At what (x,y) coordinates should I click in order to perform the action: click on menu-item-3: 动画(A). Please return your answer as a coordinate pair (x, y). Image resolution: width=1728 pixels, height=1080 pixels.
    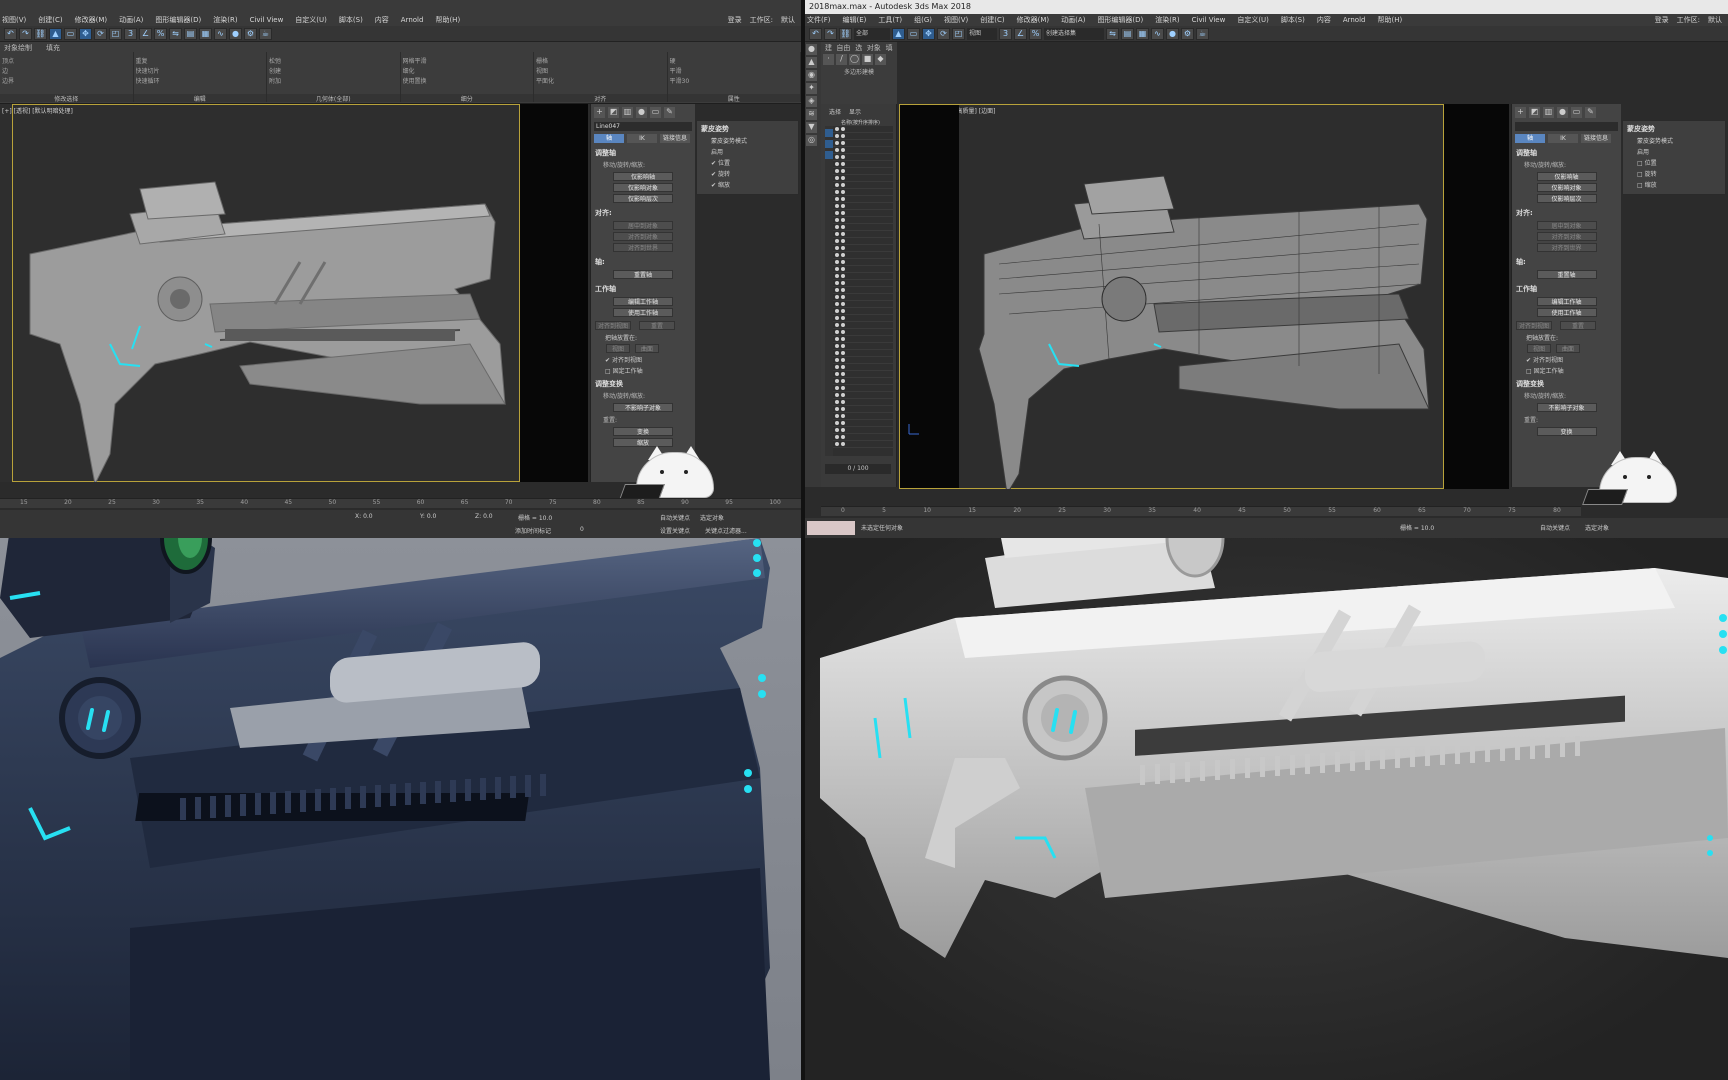
    Looking at the image, I should click on (131, 20).